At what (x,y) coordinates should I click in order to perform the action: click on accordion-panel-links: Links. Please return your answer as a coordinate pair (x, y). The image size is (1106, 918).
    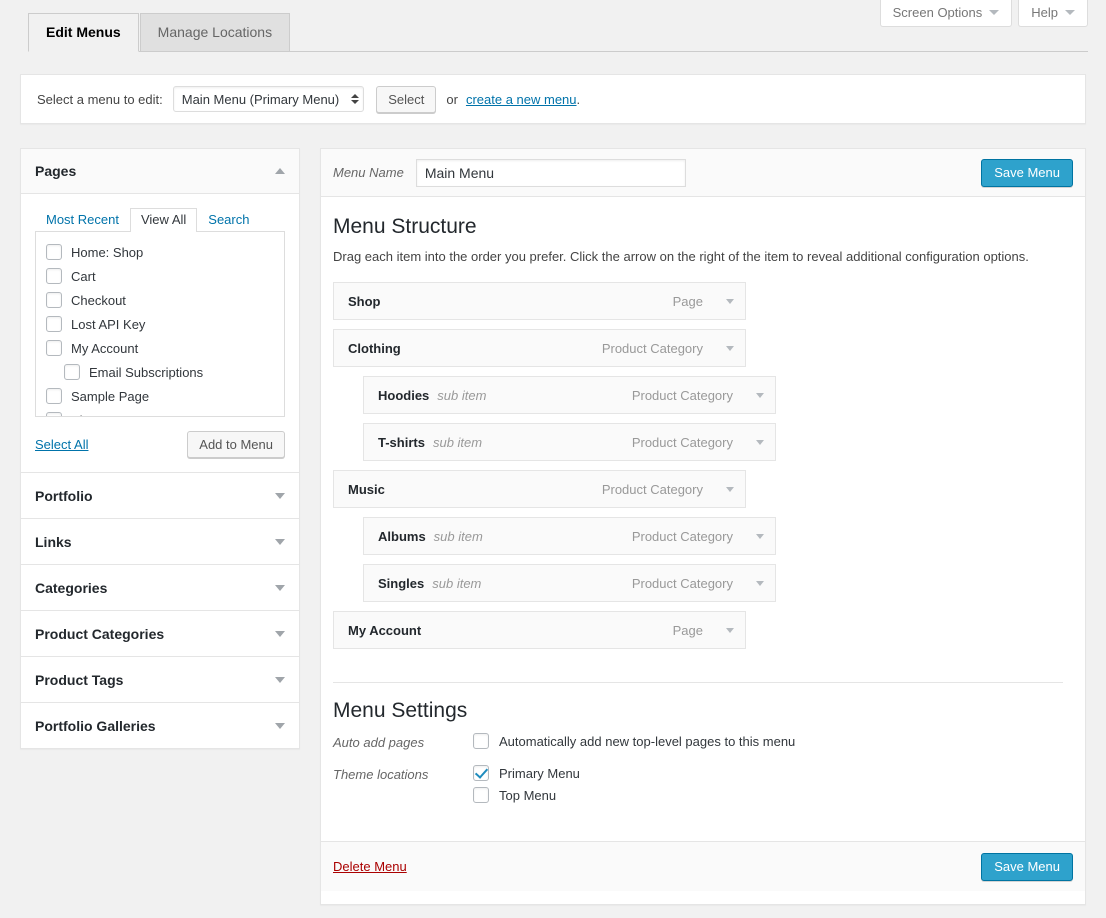
    Looking at the image, I should click on (160, 542).